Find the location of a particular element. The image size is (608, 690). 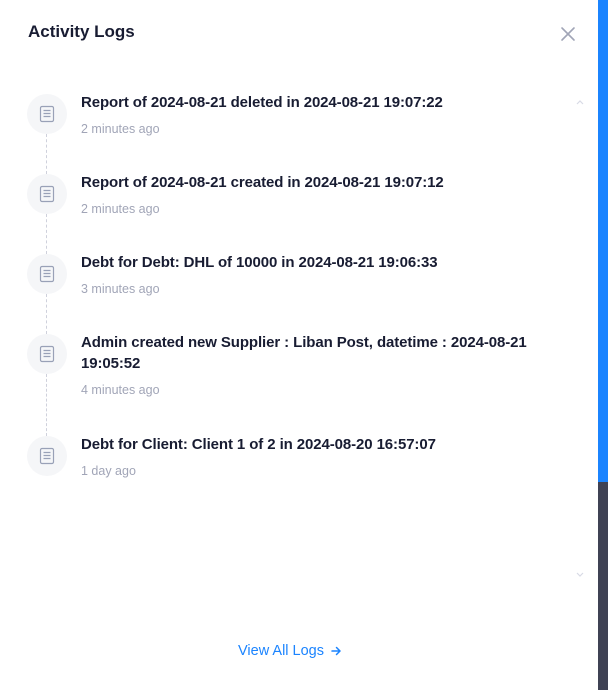

close-icon is located at coordinates (568, 34).